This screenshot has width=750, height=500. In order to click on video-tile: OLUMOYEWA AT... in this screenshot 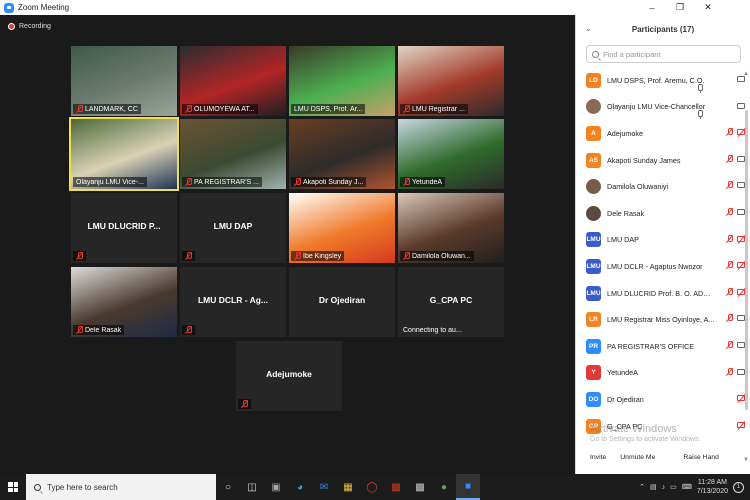, I will do `click(233, 81)`.